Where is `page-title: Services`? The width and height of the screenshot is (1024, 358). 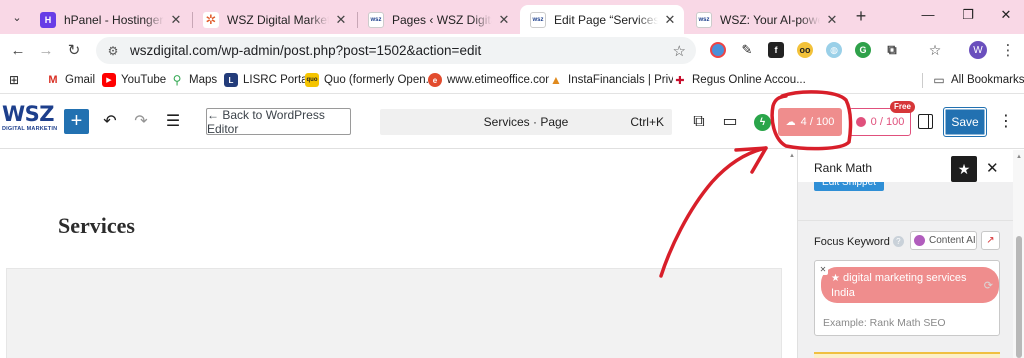
page-title: Services is located at coordinates (96, 226).